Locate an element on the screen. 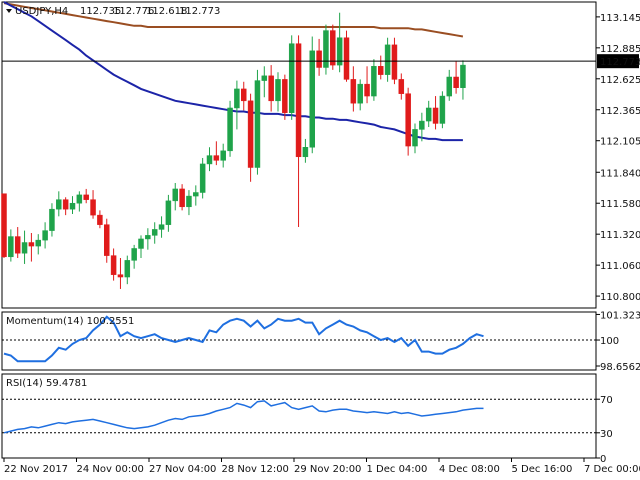  momentum-panel: 101.3236 100 98.6562 Momentum(14) 100.2551 is located at coordinates (320, 341).